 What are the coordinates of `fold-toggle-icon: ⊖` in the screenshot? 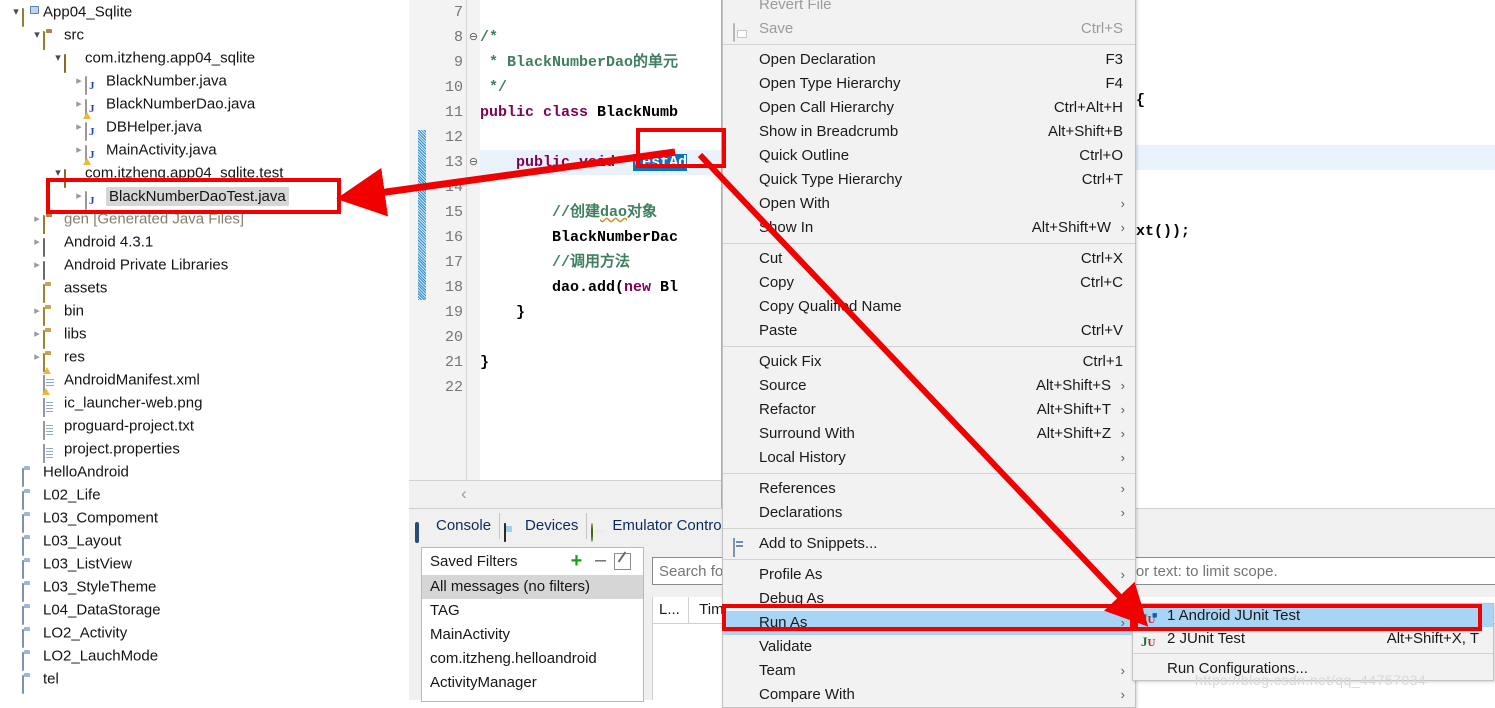 It's located at (473, 162).